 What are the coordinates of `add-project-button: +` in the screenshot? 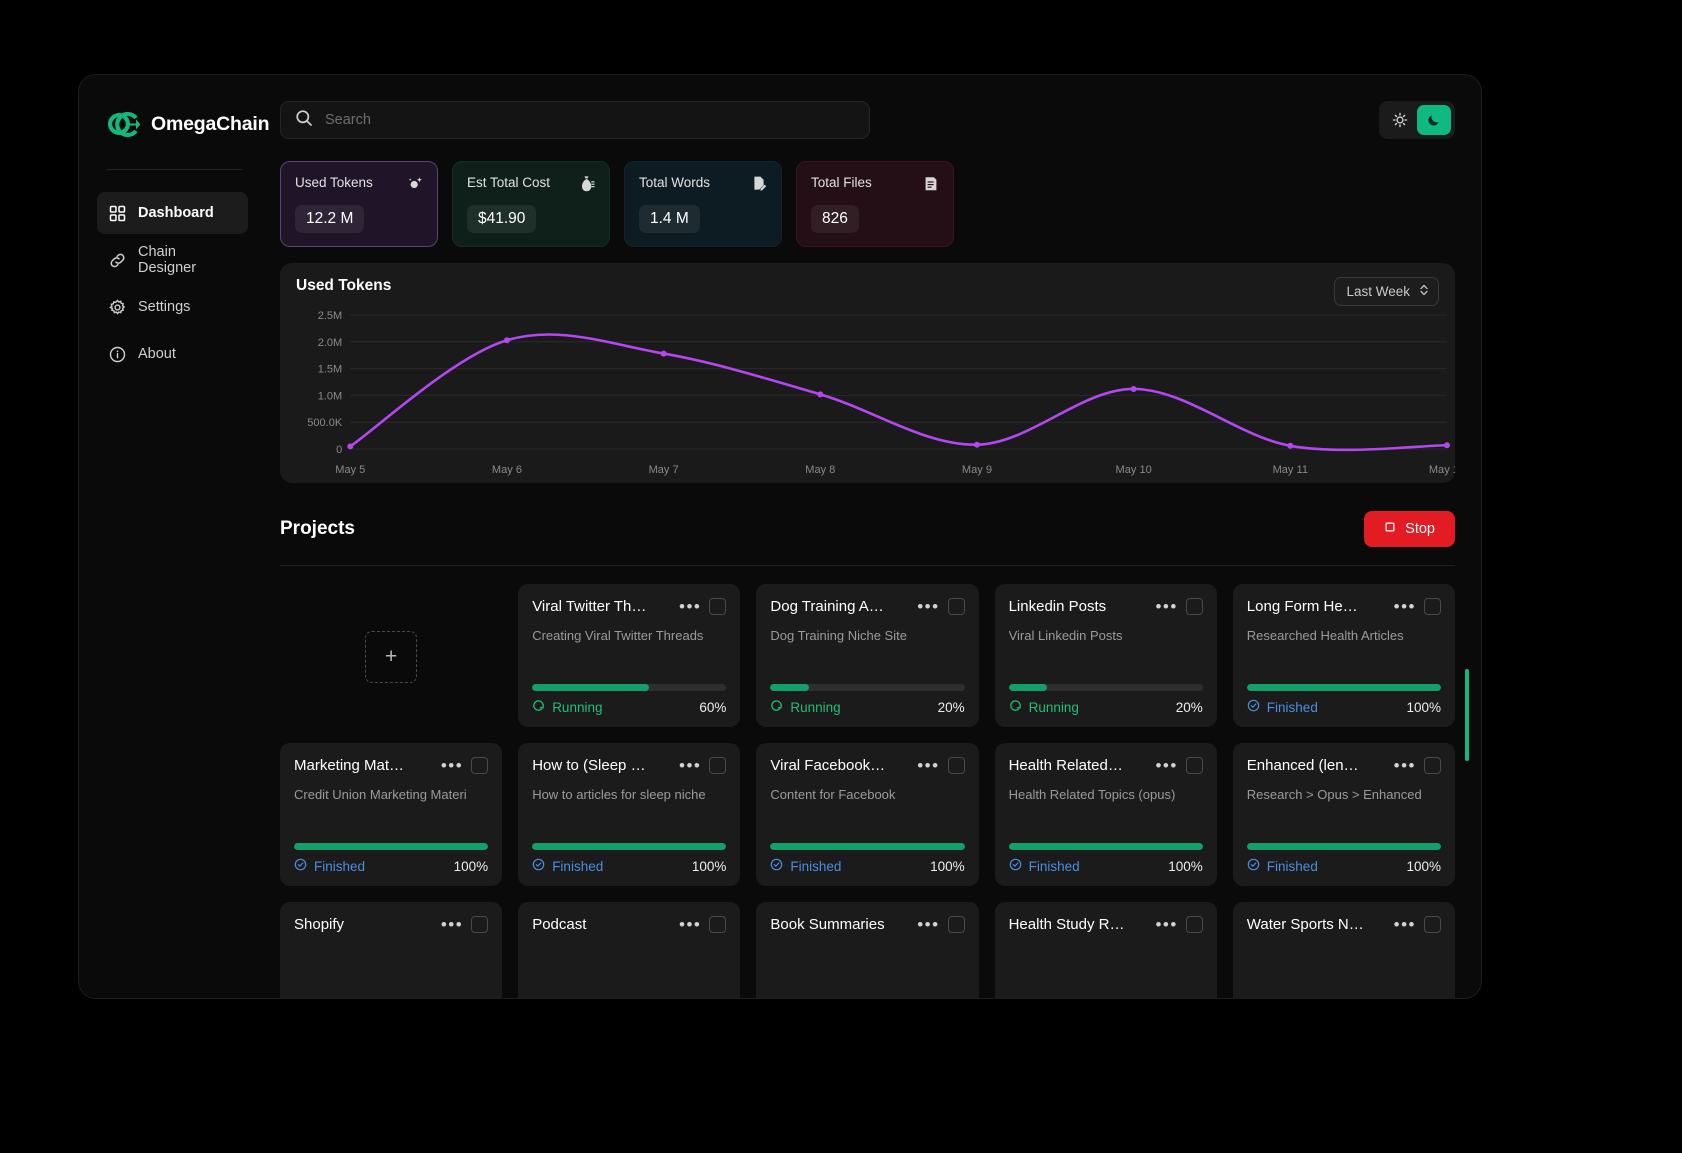 It's located at (391, 656).